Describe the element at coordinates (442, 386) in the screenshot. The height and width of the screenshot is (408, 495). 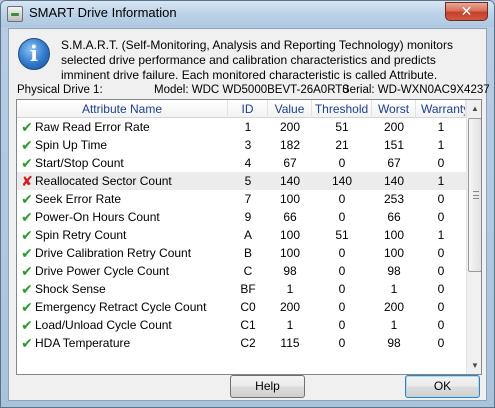
I see `ok-button: OK` at that location.